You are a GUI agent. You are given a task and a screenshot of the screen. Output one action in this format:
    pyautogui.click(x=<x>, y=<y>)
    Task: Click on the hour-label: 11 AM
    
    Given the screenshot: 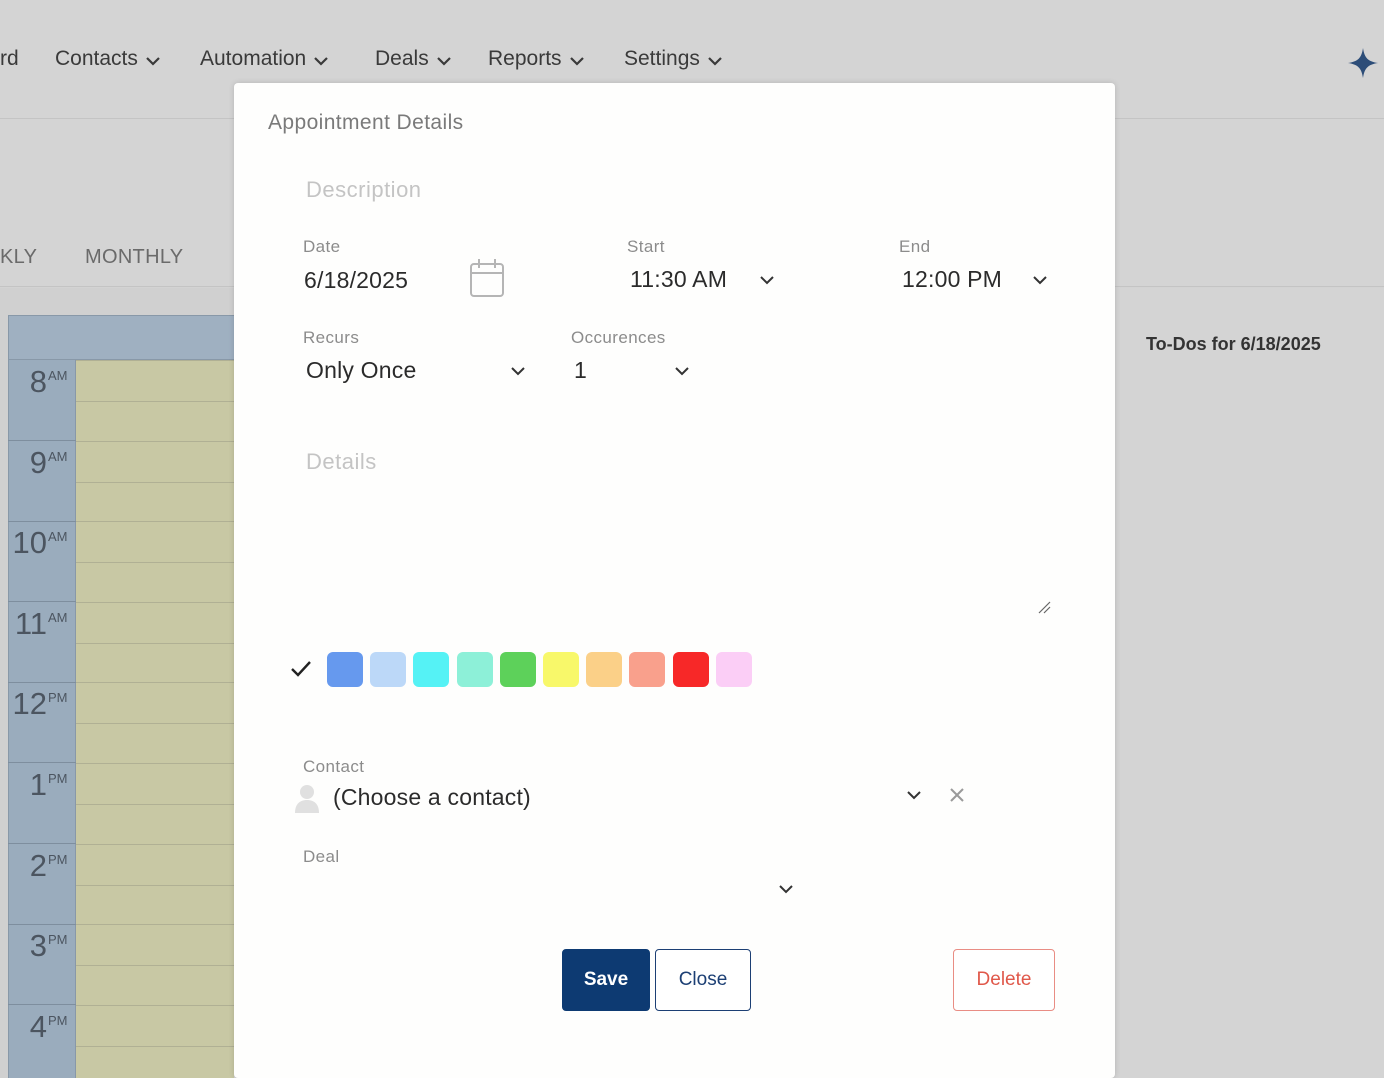 What is the action you would take?
    pyautogui.click(x=42, y=642)
    